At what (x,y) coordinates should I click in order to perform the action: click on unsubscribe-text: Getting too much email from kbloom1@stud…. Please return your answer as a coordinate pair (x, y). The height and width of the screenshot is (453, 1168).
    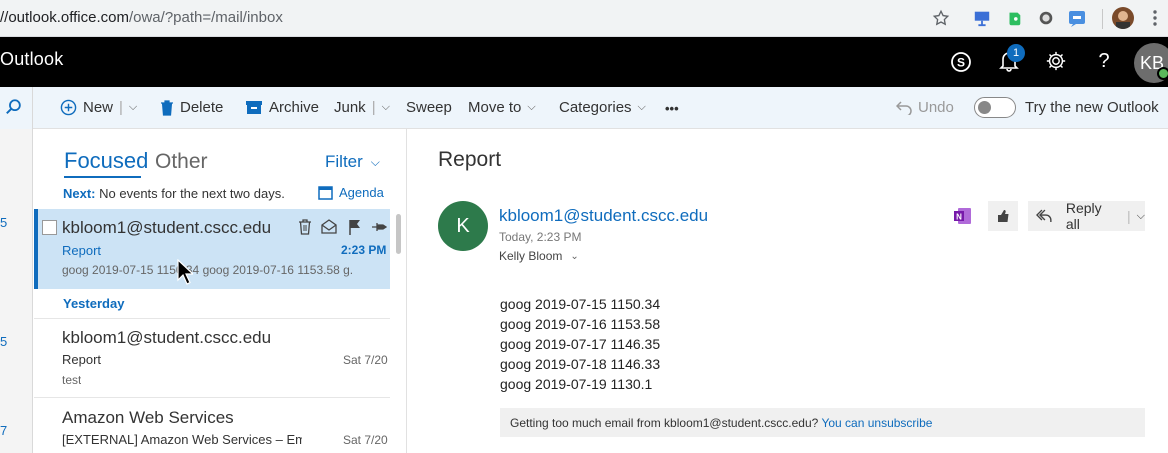
    Looking at the image, I should click on (664, 423).